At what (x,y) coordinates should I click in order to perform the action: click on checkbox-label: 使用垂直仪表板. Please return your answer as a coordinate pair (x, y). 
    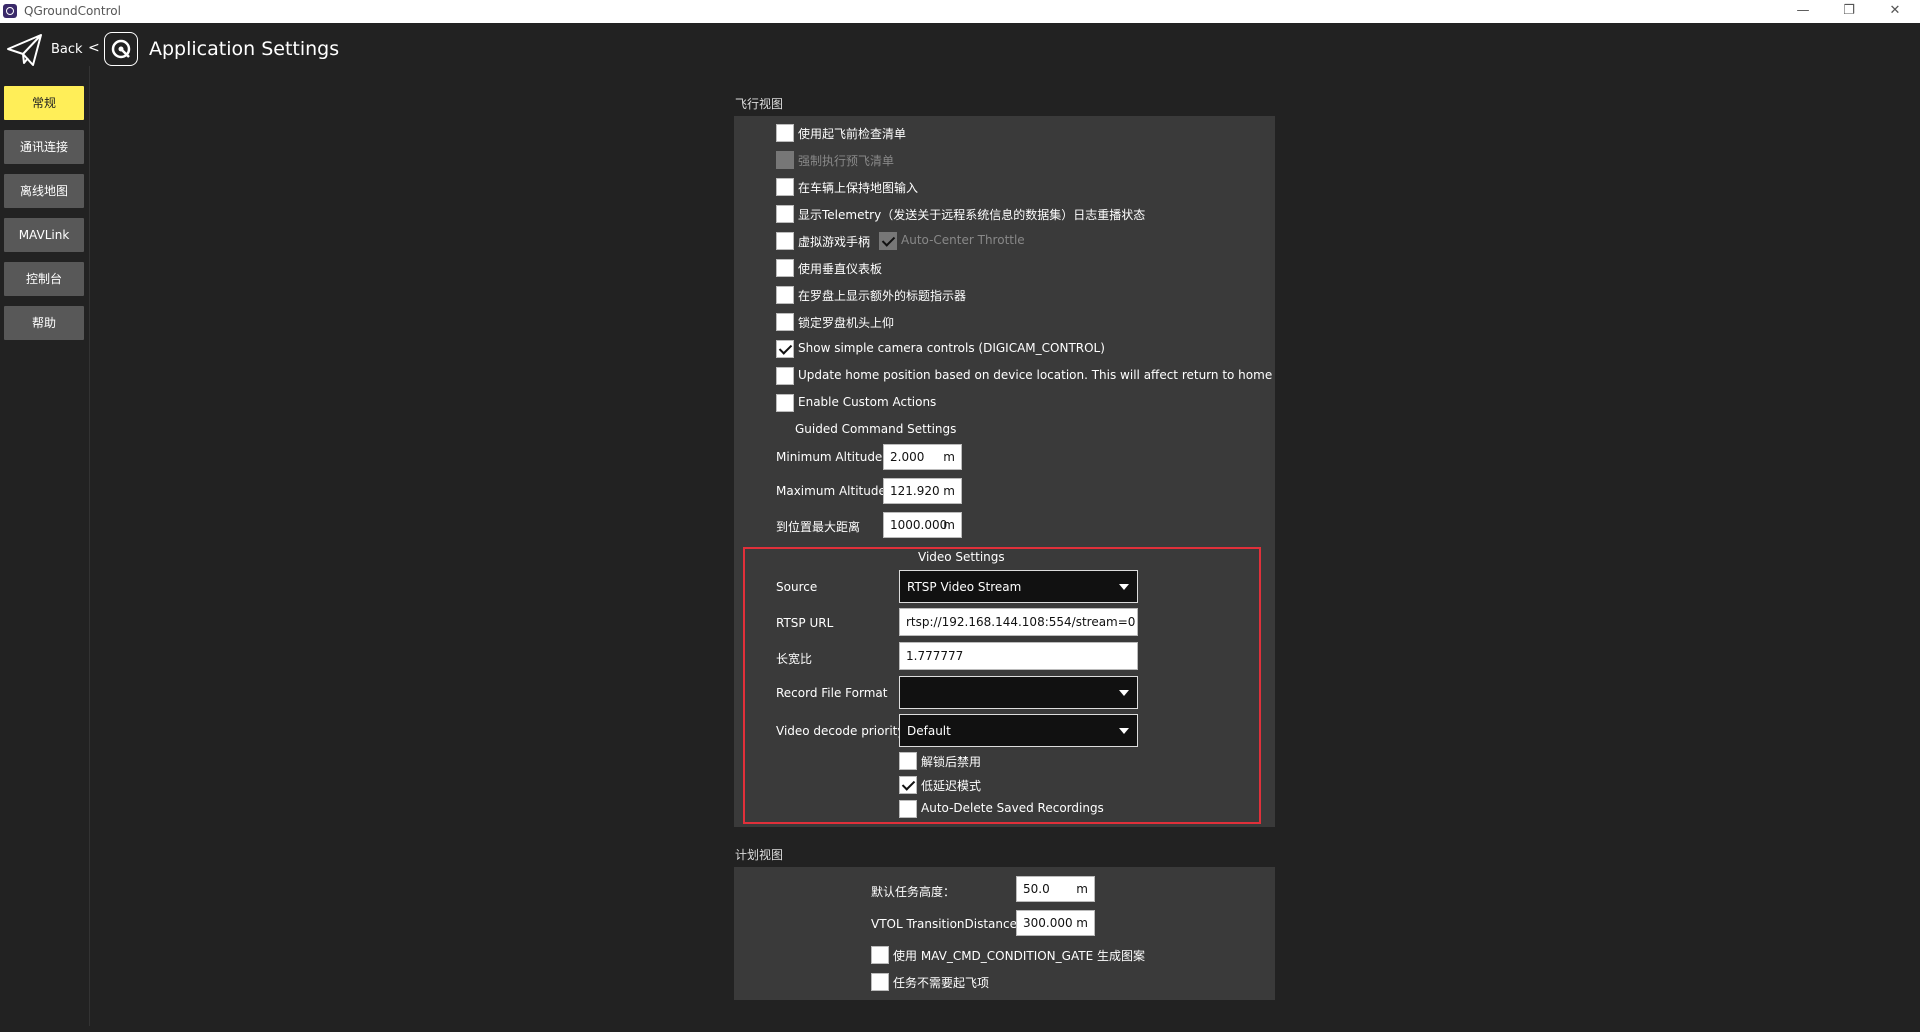
    Looking at the image, I should click on (840, 269).